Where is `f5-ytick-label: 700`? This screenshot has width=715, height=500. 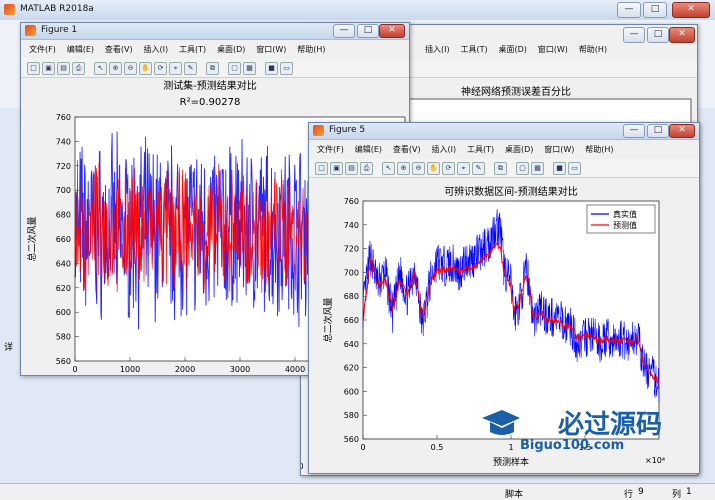
f5-ytick-label: 700 is located at coordinates (351, 272).